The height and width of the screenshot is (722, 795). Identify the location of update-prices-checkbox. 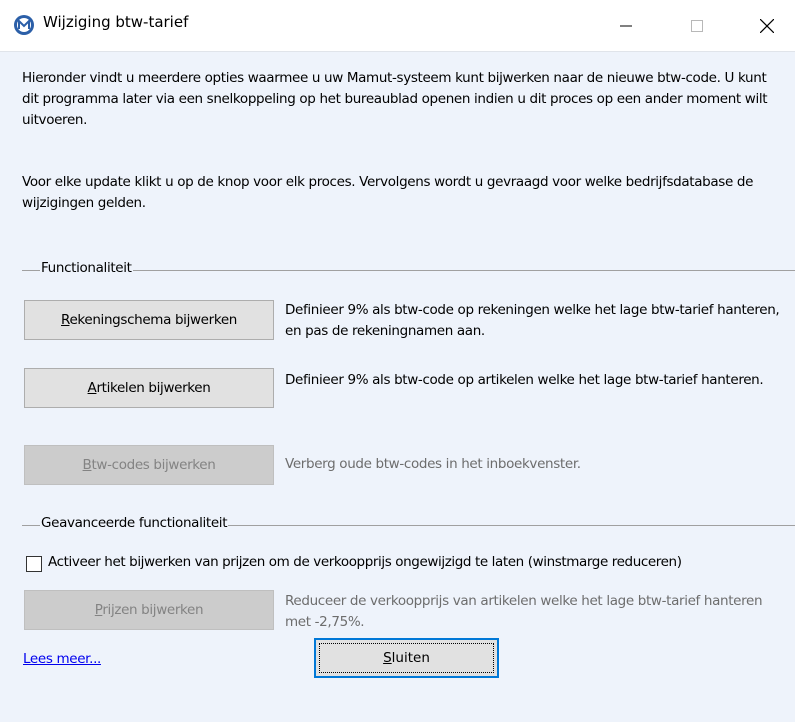
(34, 564).